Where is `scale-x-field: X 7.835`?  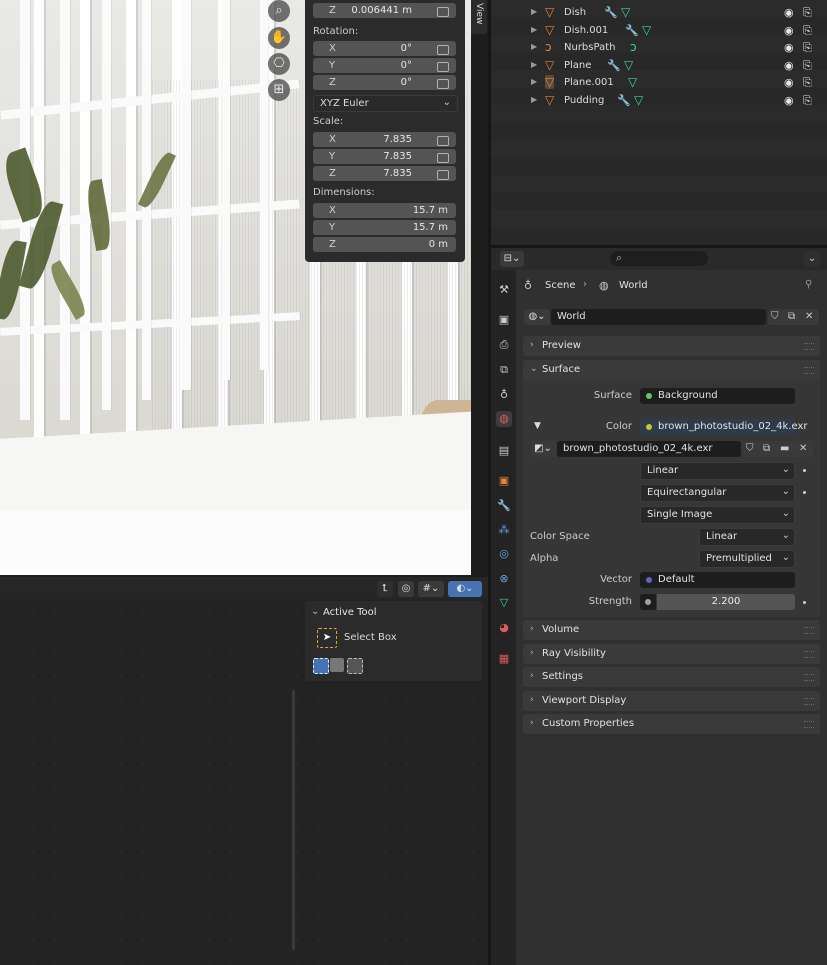 scale-x-field: X 7.835 is located at coordinates (384, 139).